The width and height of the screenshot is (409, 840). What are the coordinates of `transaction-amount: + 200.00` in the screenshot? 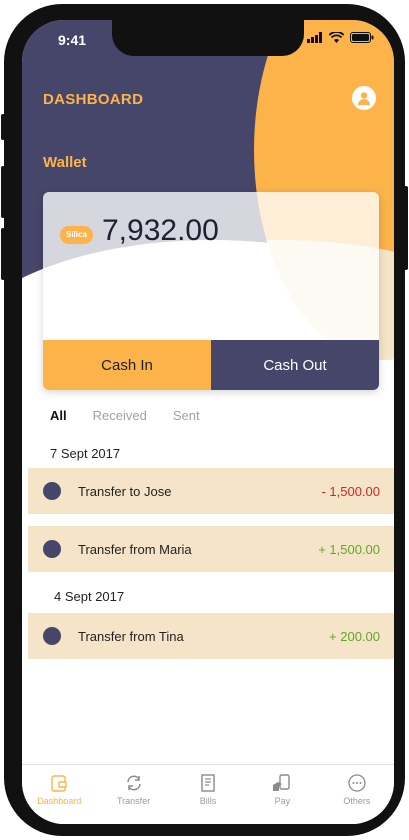 It's located at (354, 636).